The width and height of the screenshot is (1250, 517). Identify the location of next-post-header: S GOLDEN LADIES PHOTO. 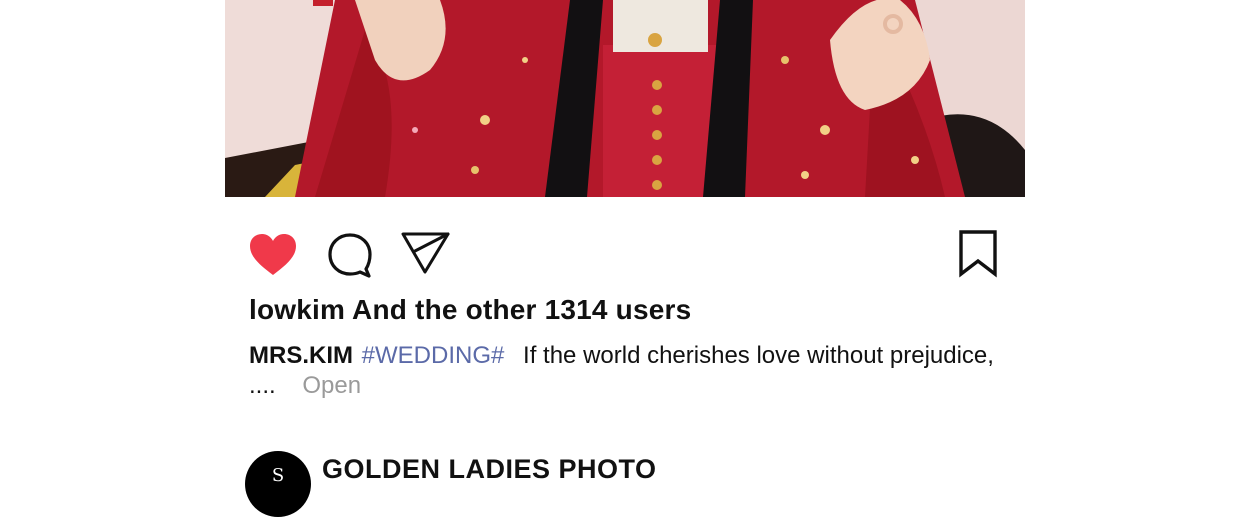
(595, 484).